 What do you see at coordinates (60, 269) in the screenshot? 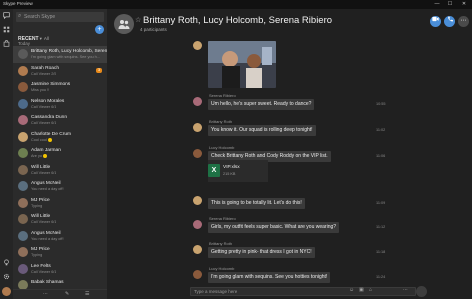
I see `contact-item: Lee Felts Call Viewer 6/1` at bounding box center [60, 269].